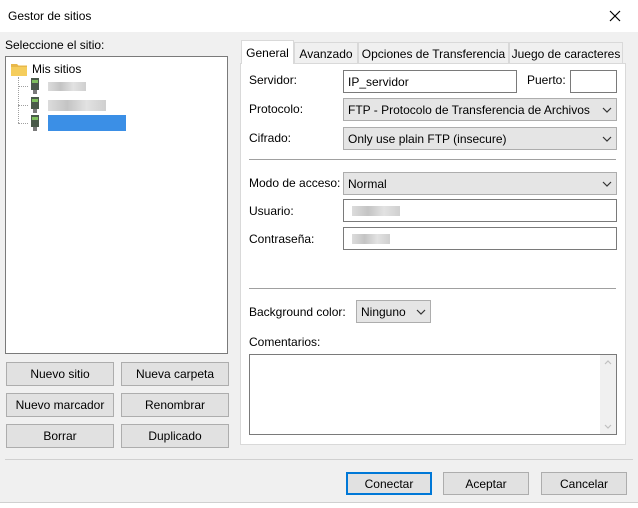  I want to click on footer-divider, so click(319, 459).